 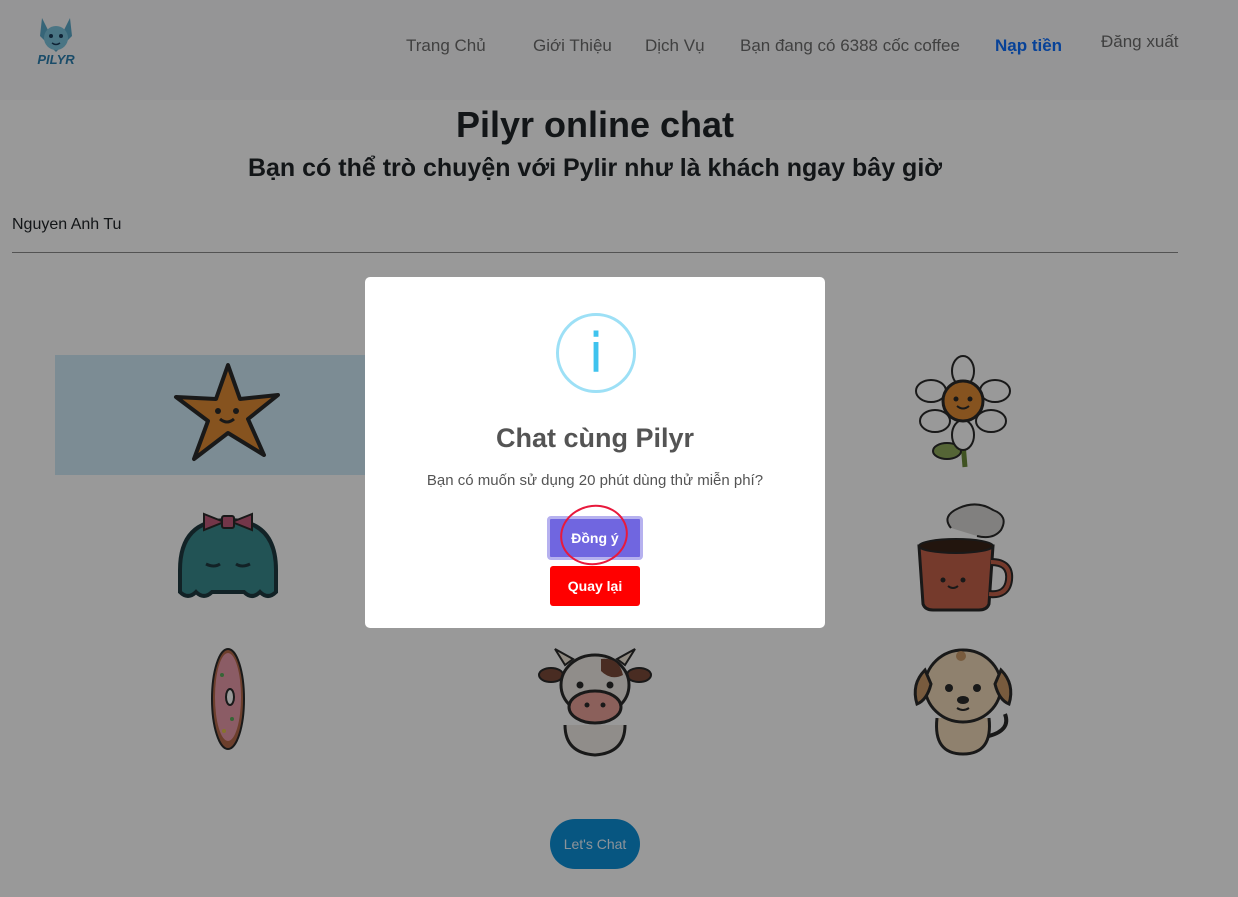 I want to click on dialog-title: Chat cùng Pilyr, so click(x=595, y=438).